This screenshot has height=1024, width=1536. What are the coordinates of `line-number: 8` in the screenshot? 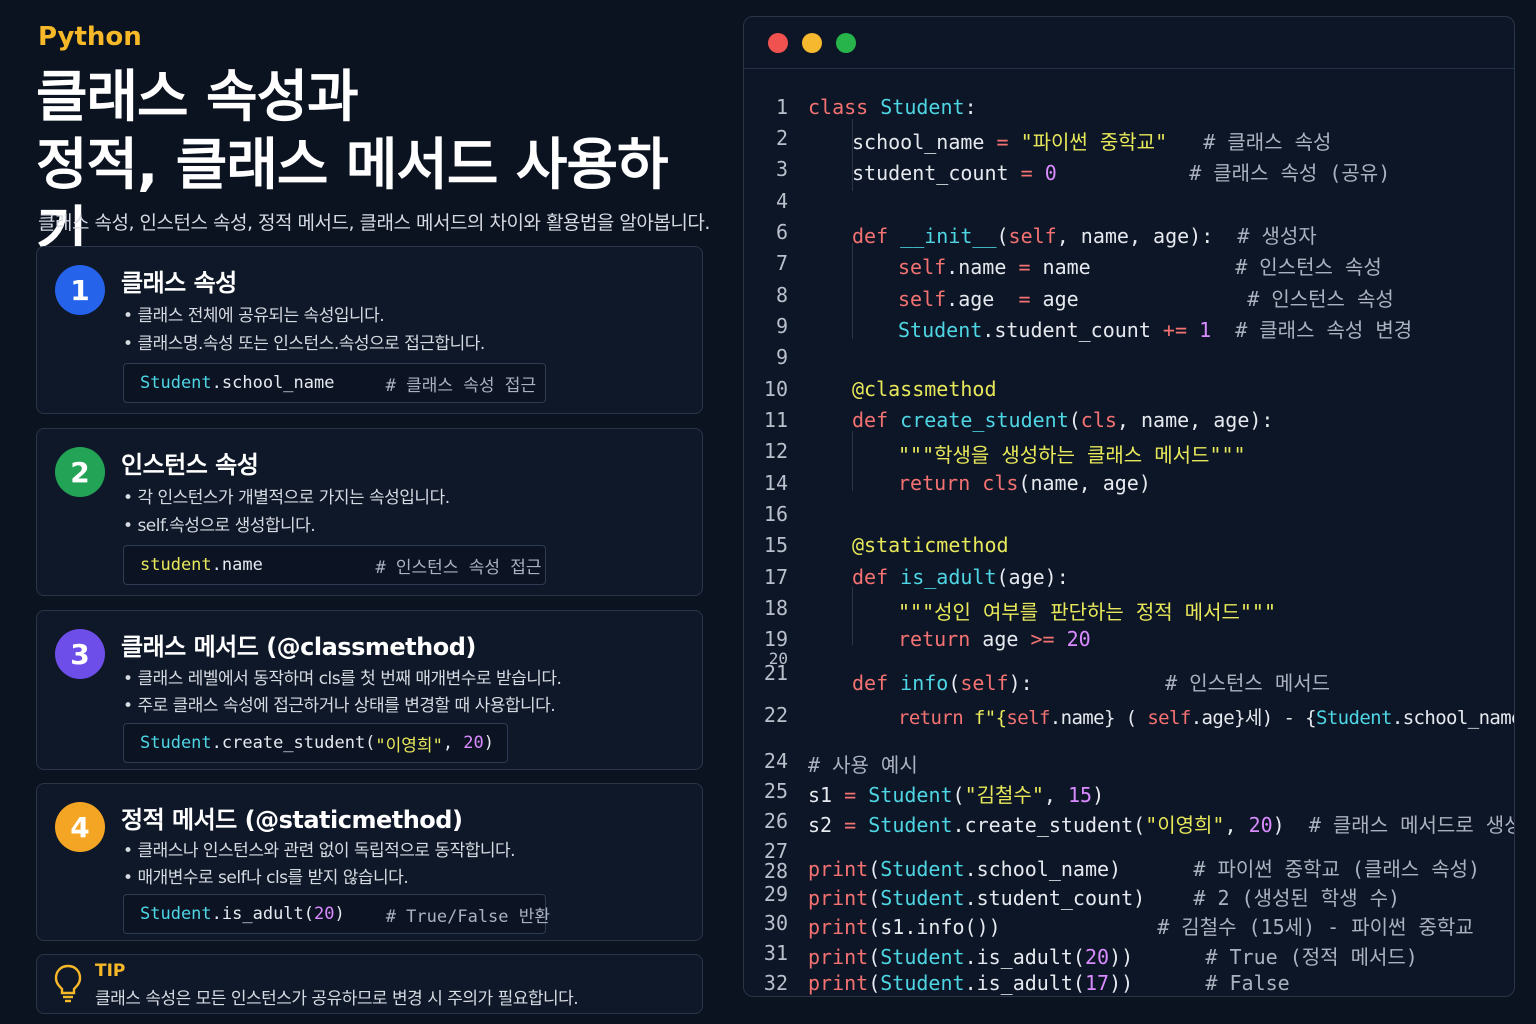 It's located at (781, 295).